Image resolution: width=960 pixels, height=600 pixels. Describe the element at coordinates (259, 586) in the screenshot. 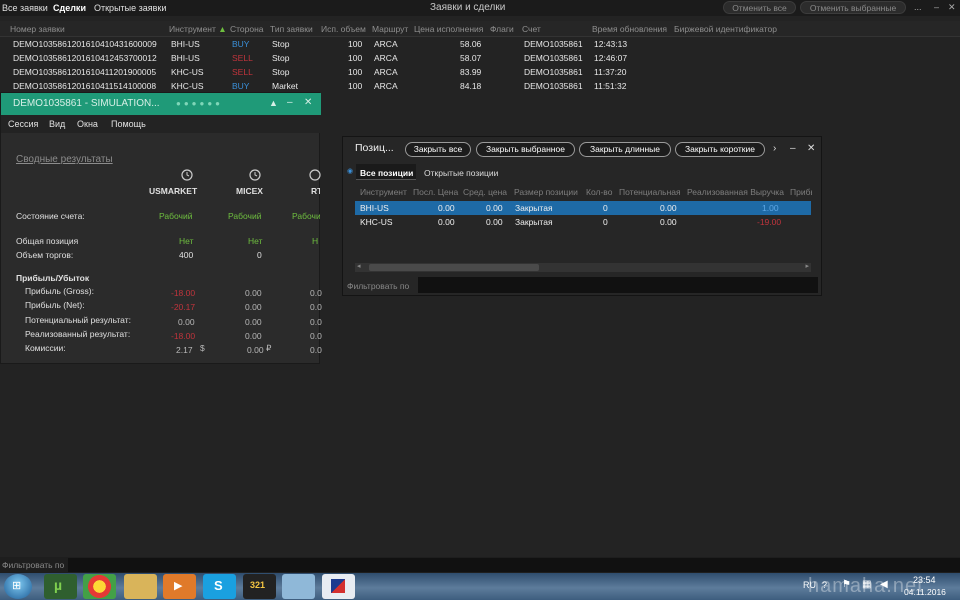

I see `video-editor-icon: 321` at that location.